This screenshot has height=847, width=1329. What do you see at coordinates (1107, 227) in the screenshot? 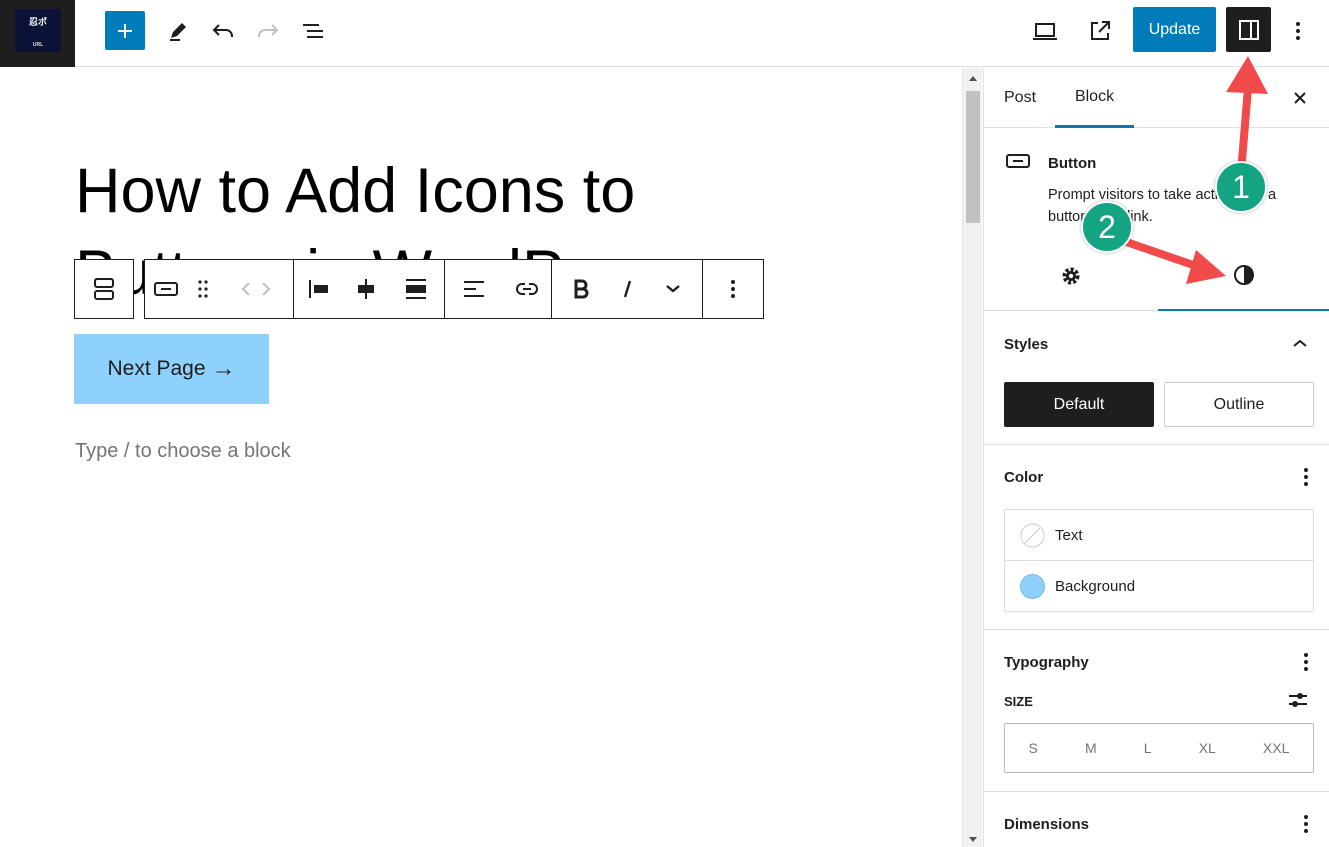
I see `annotation-badge-2: 2` at bounding box center [1107, 227].